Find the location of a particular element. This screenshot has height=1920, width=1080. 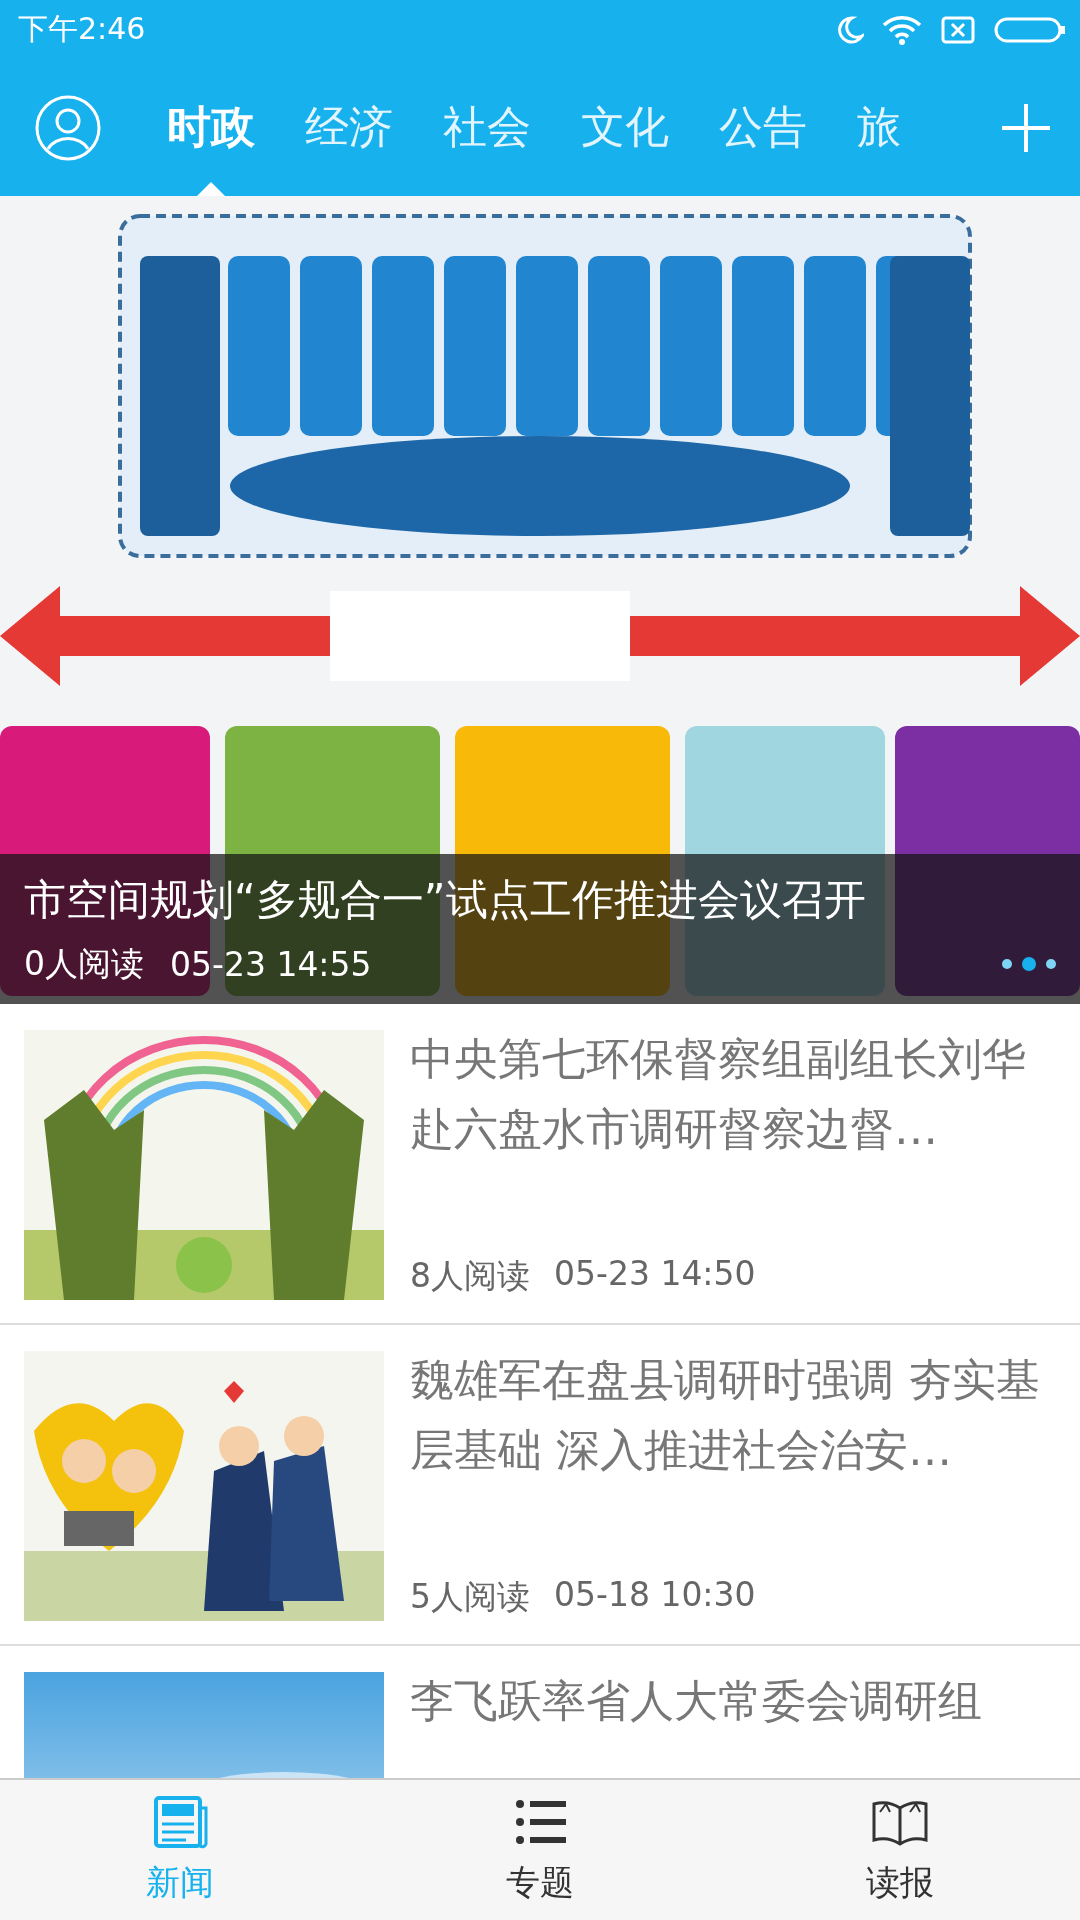

nav-tab: 专题 is located at coordinates (540, 1850).